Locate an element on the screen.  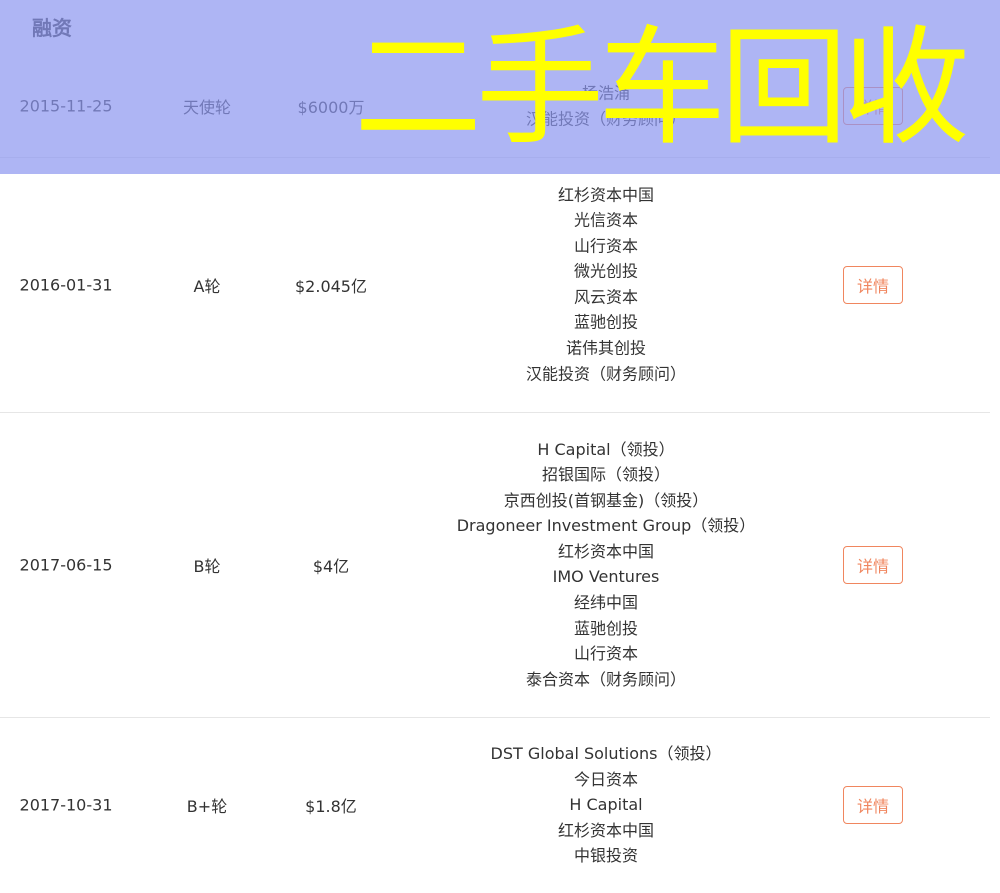
funding-date: 2015-11-25 is located at coordinates (66, 106).